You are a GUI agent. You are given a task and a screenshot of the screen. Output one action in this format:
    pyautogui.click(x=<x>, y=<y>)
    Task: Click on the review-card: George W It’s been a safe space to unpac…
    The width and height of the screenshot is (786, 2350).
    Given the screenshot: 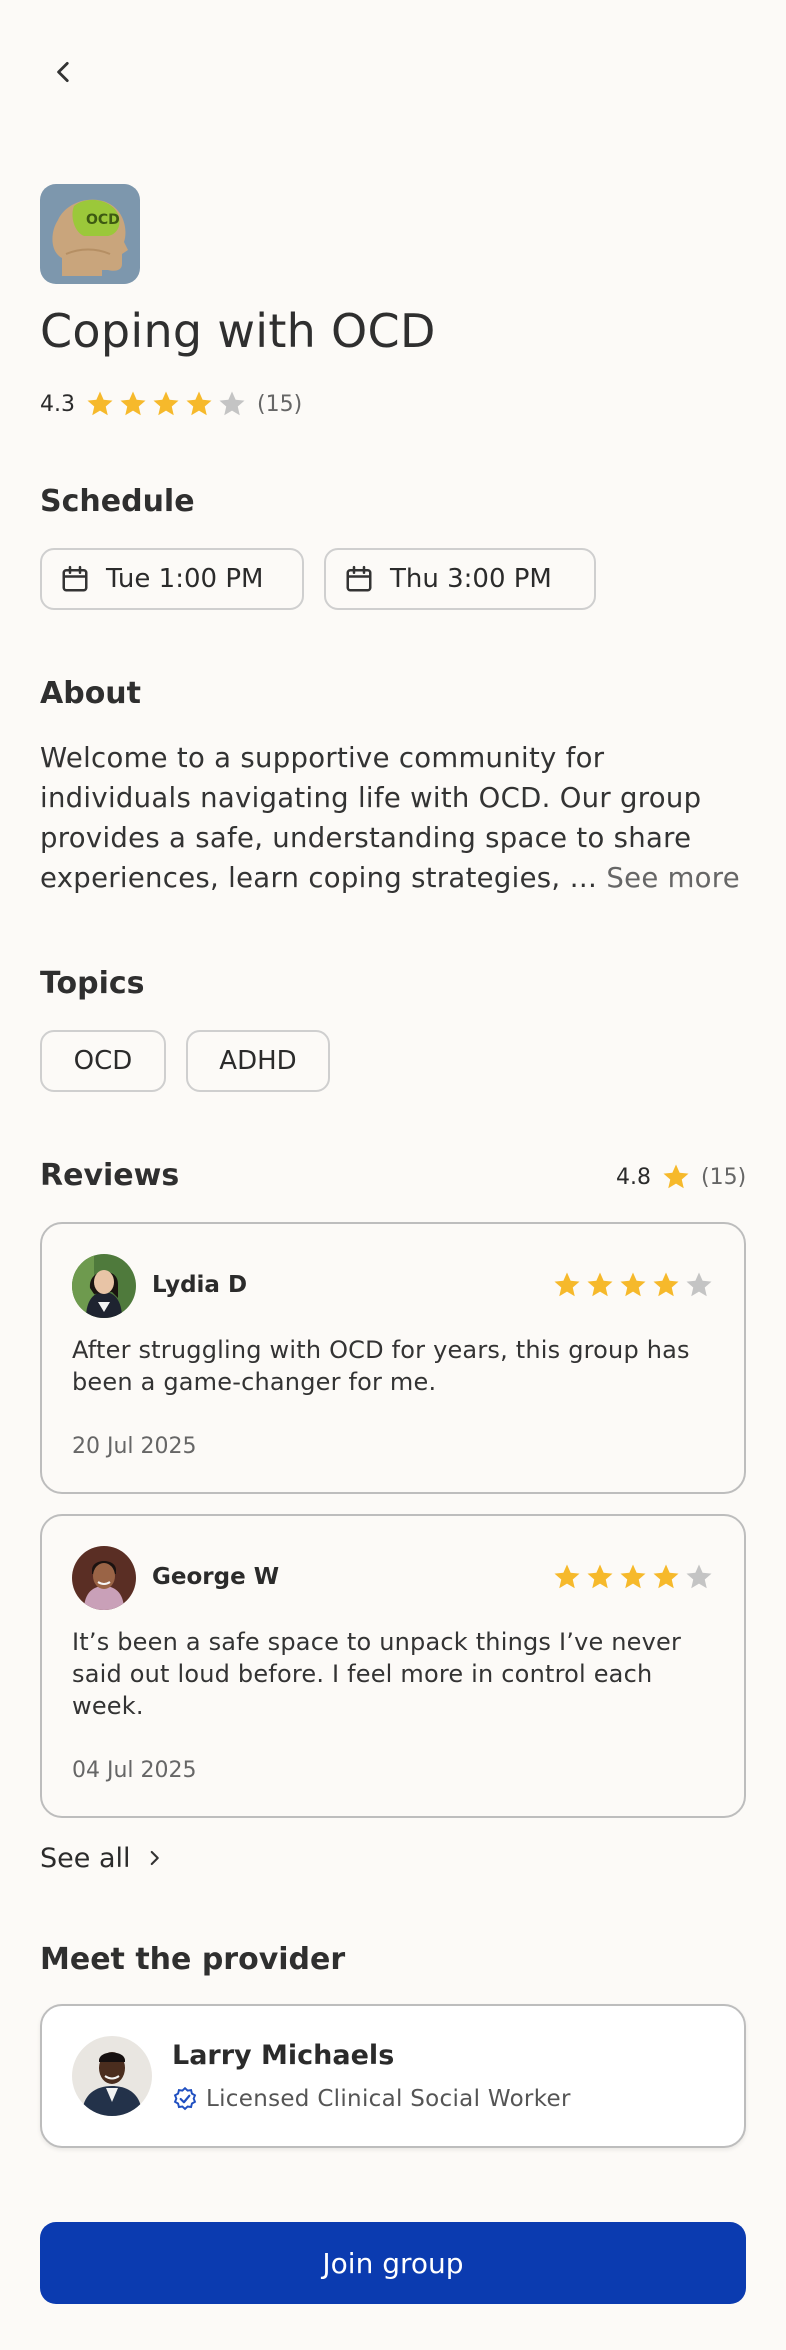 What is the action you would take?
    pyautogui.click(x=393, y=1666)
    